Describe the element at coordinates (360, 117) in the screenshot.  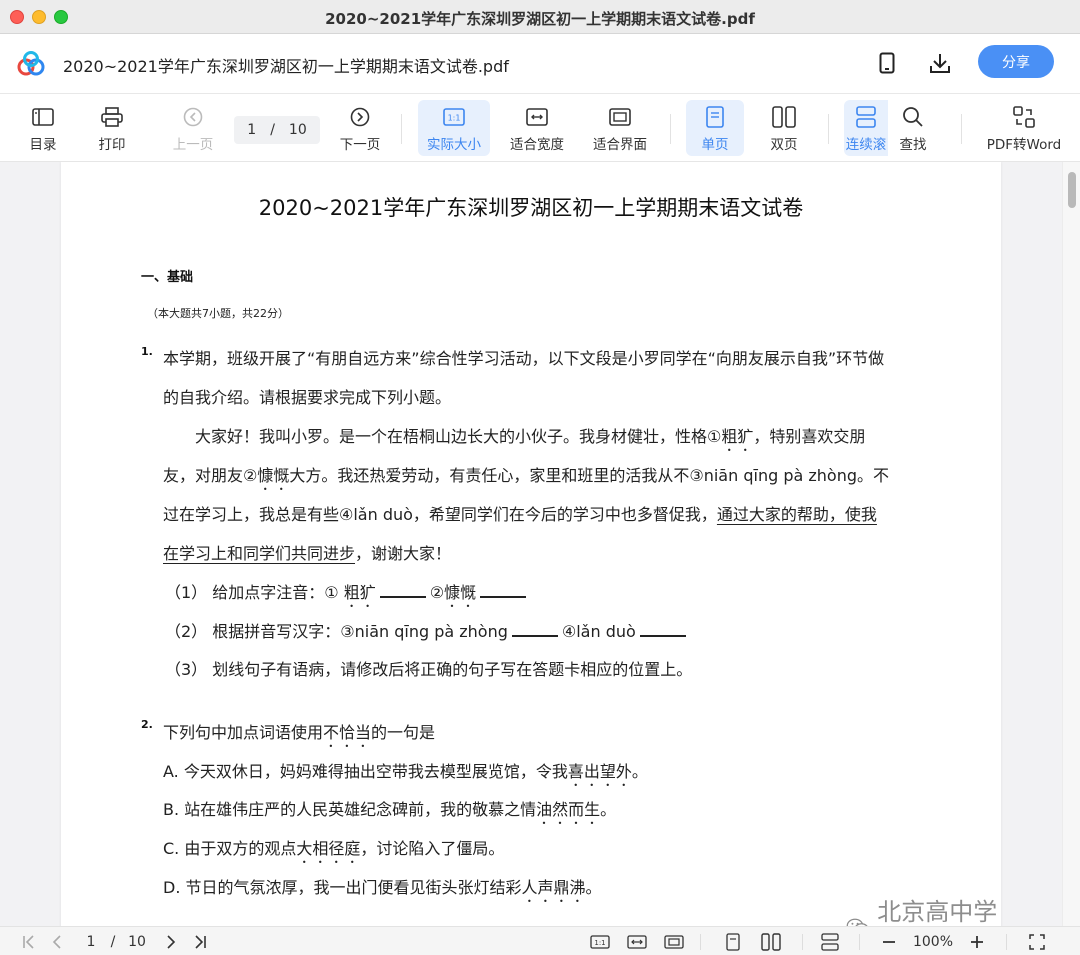
I see `chevron-right-circle-icon` at that location.